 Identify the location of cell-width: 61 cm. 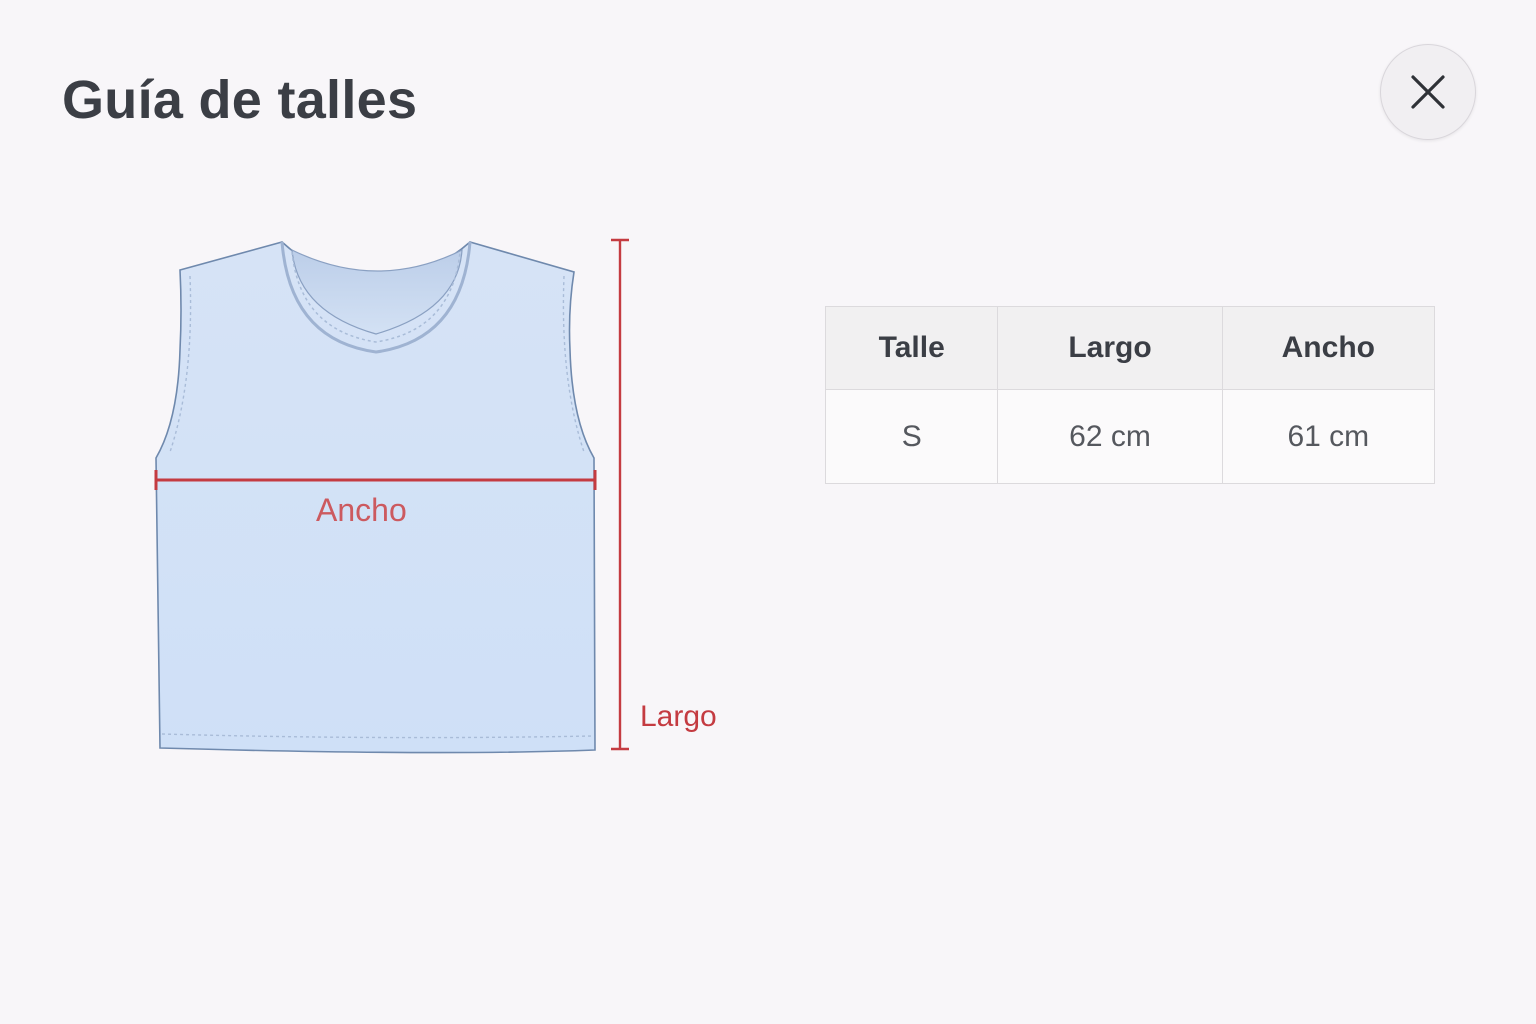
(1328, 436).